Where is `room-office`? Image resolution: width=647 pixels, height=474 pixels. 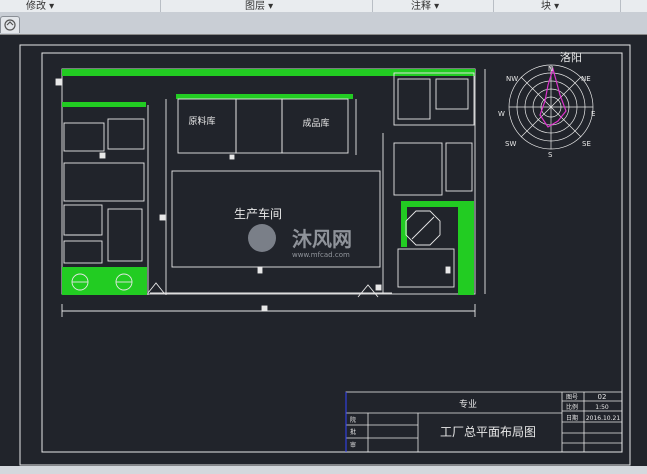 room-office is located at coordinates (84, 137).